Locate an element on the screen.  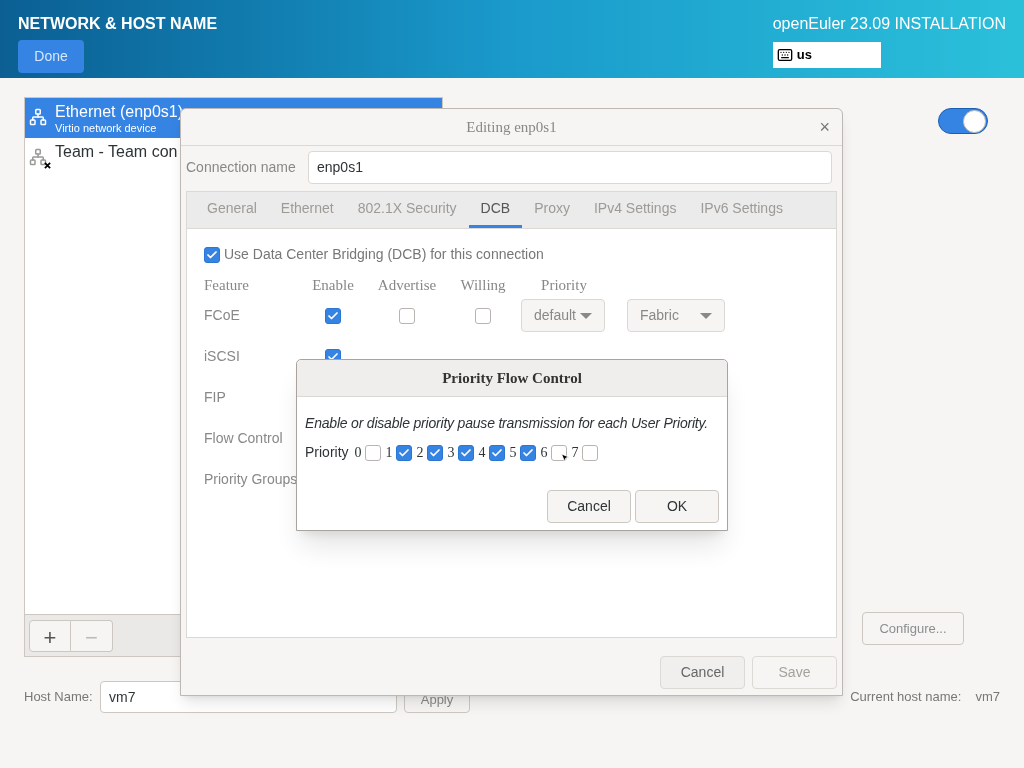
device-description: Virtio network device is located at coordinates (106, 129).